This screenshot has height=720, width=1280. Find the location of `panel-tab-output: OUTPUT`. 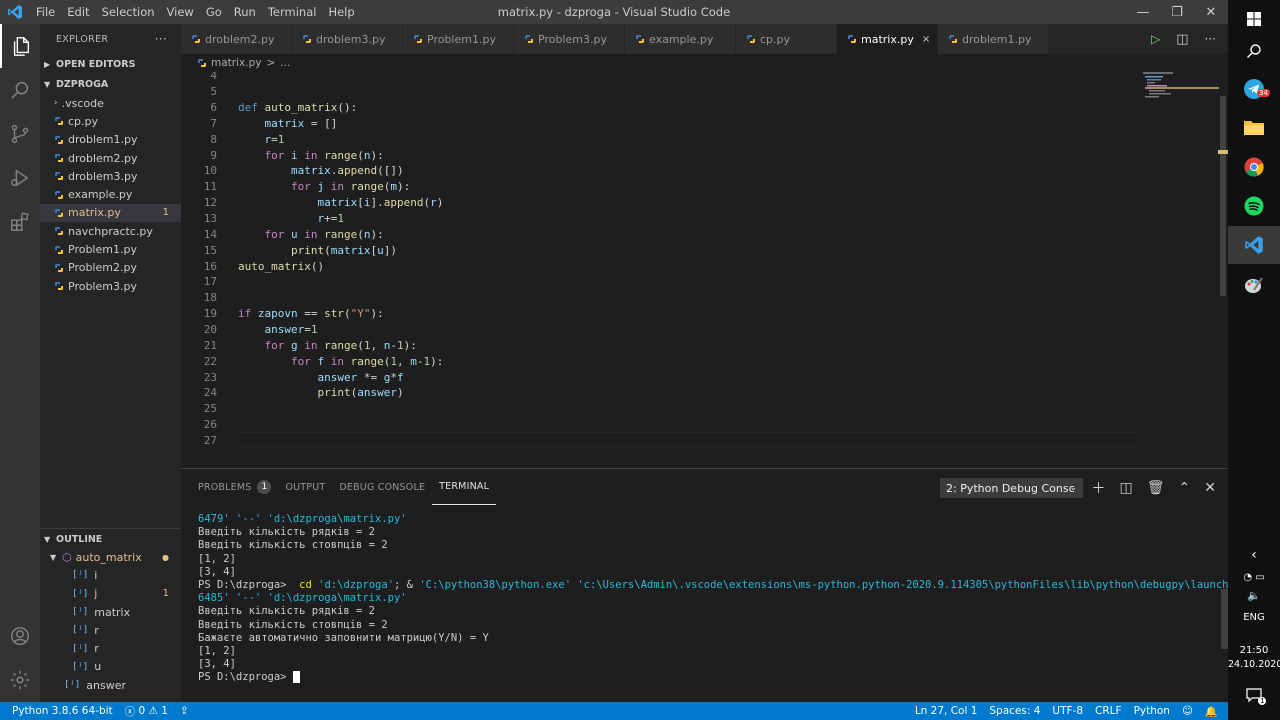

panel-tab-output: OUTPUT is located at coordinates (305, 487).